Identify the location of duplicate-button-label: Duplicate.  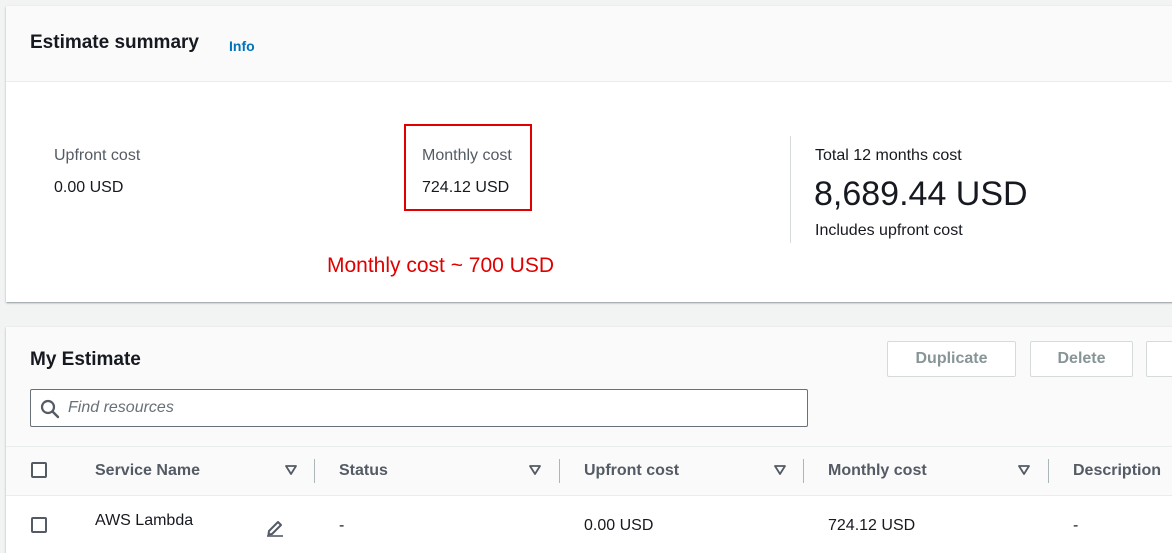
(951, 358).